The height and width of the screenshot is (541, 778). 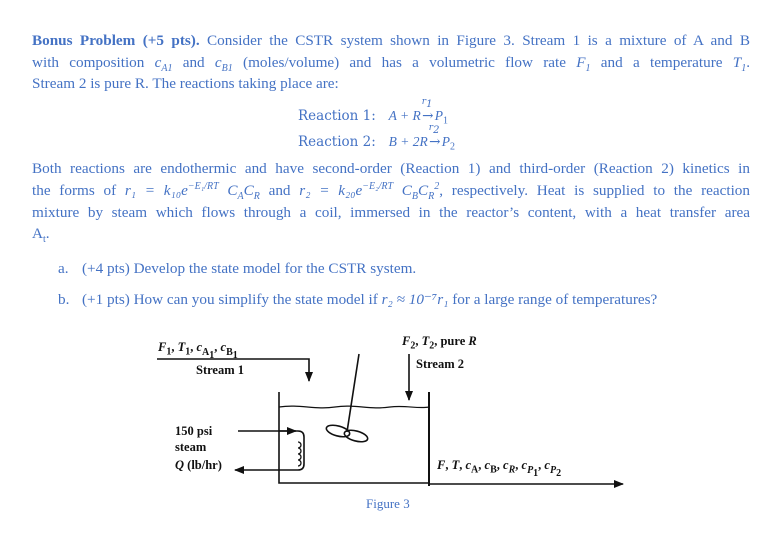 What do you see at coordinates (354, 407) in the screenshot?
I see `liquid-surface` at bounding box center [354, 407].